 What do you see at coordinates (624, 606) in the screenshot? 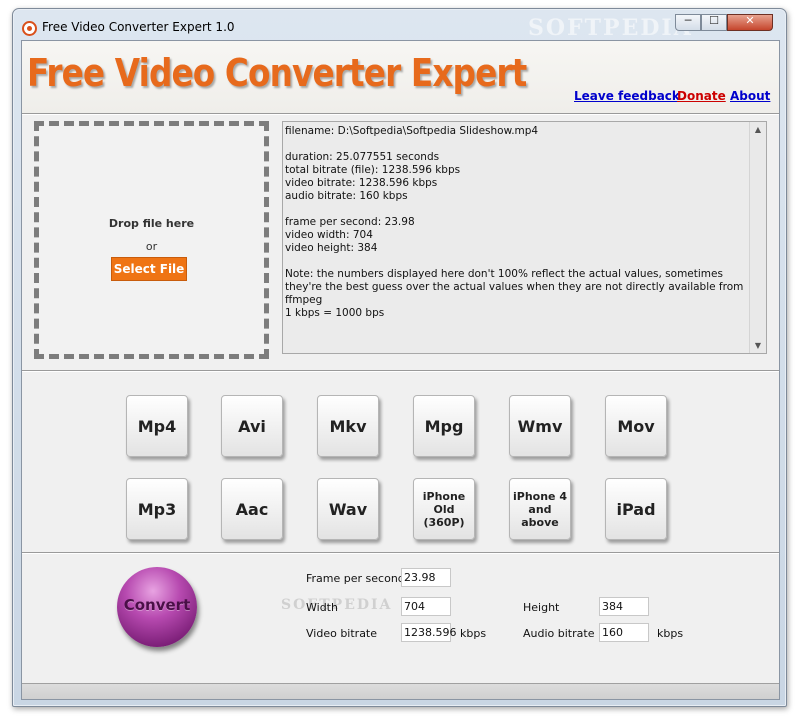
I see `height-input: 384` at bounding box center [624, 606].